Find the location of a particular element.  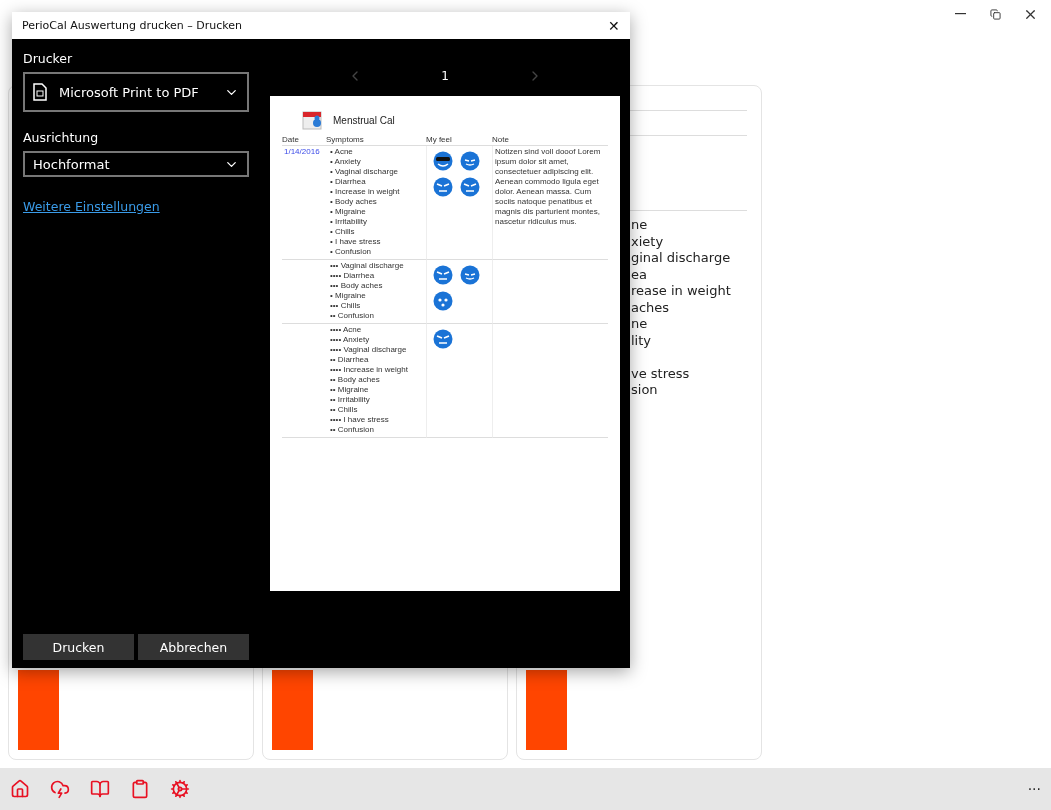

symptom-text: •• Chills is located at coordinates (344, 410).